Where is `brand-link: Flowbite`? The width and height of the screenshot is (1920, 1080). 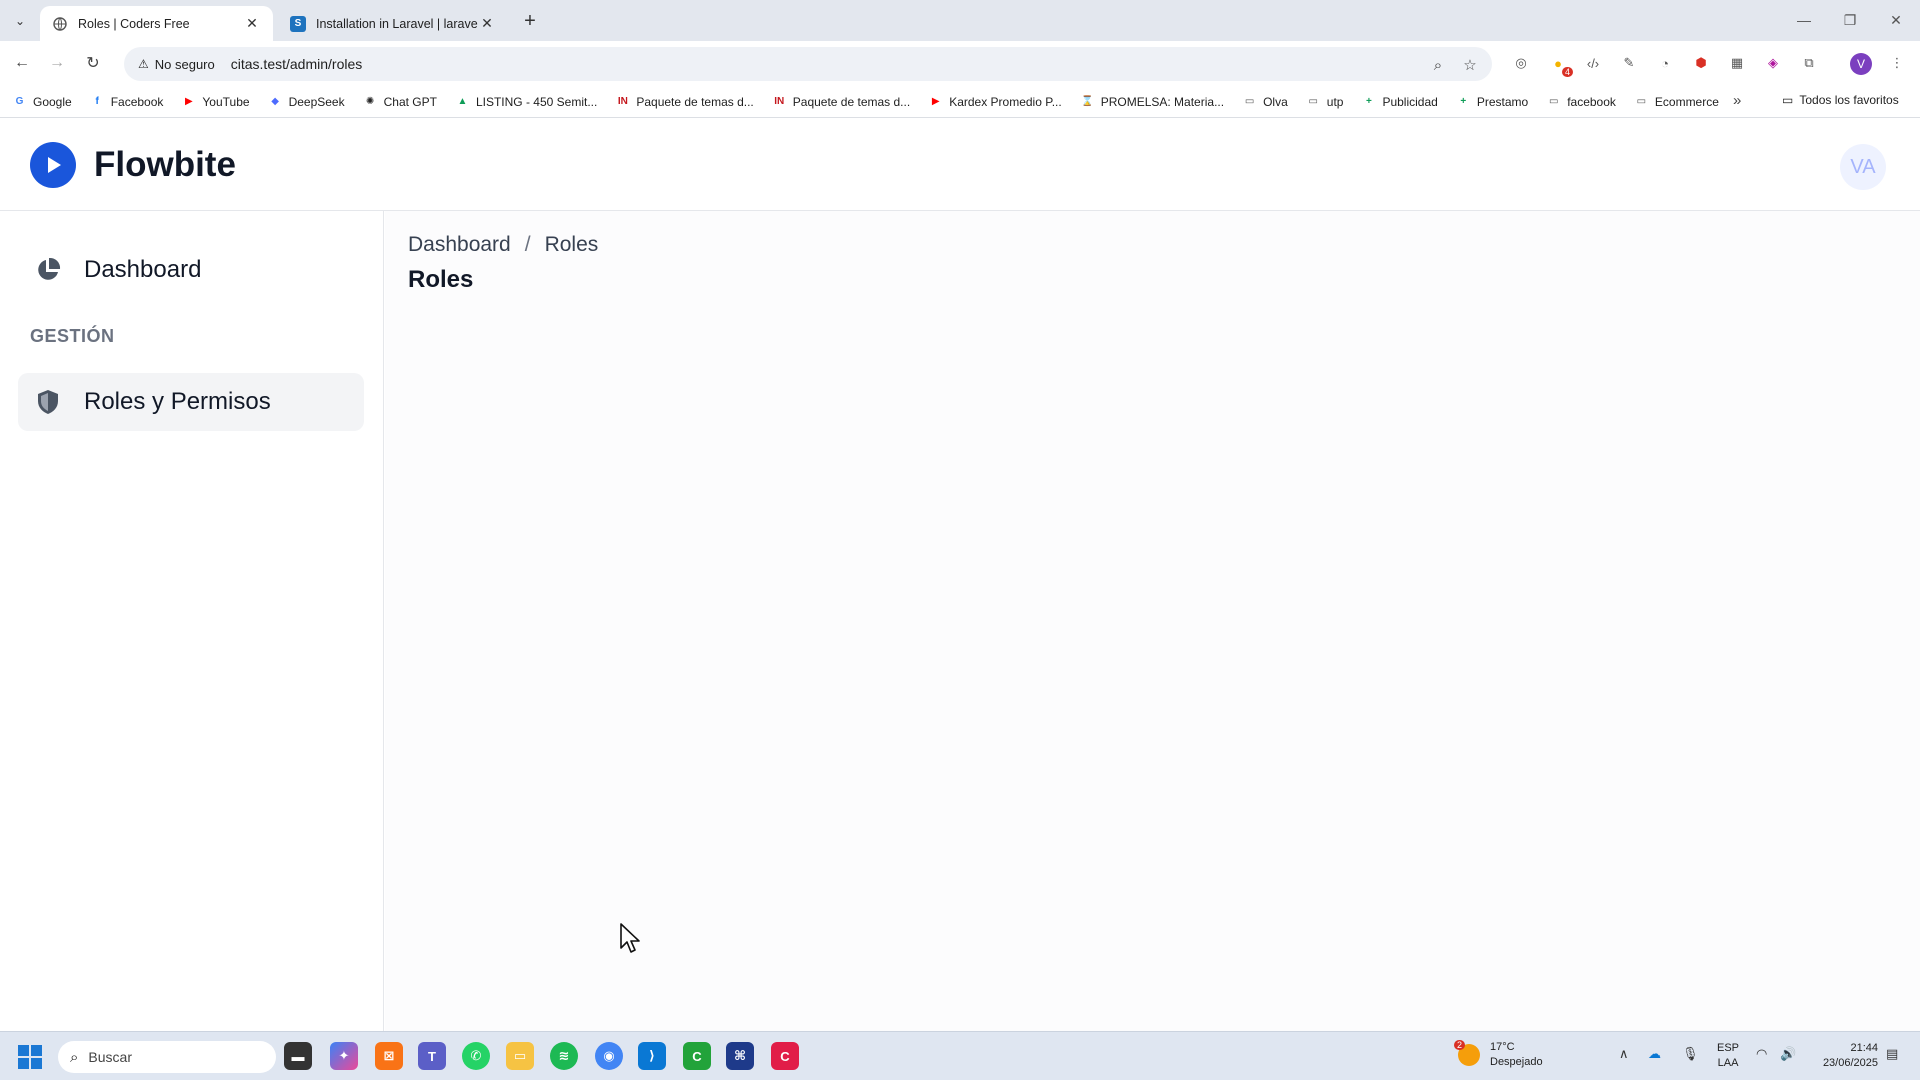
brand-link: Flowbite is located at coordinates (133, 165).